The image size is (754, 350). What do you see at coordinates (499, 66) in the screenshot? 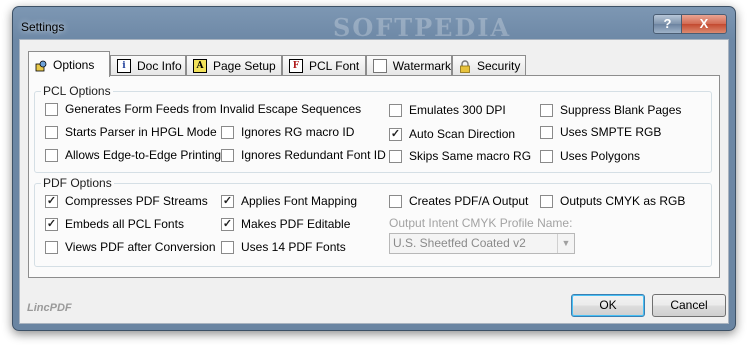
I see `tab-label: Security` at bounding box center [499, 66].